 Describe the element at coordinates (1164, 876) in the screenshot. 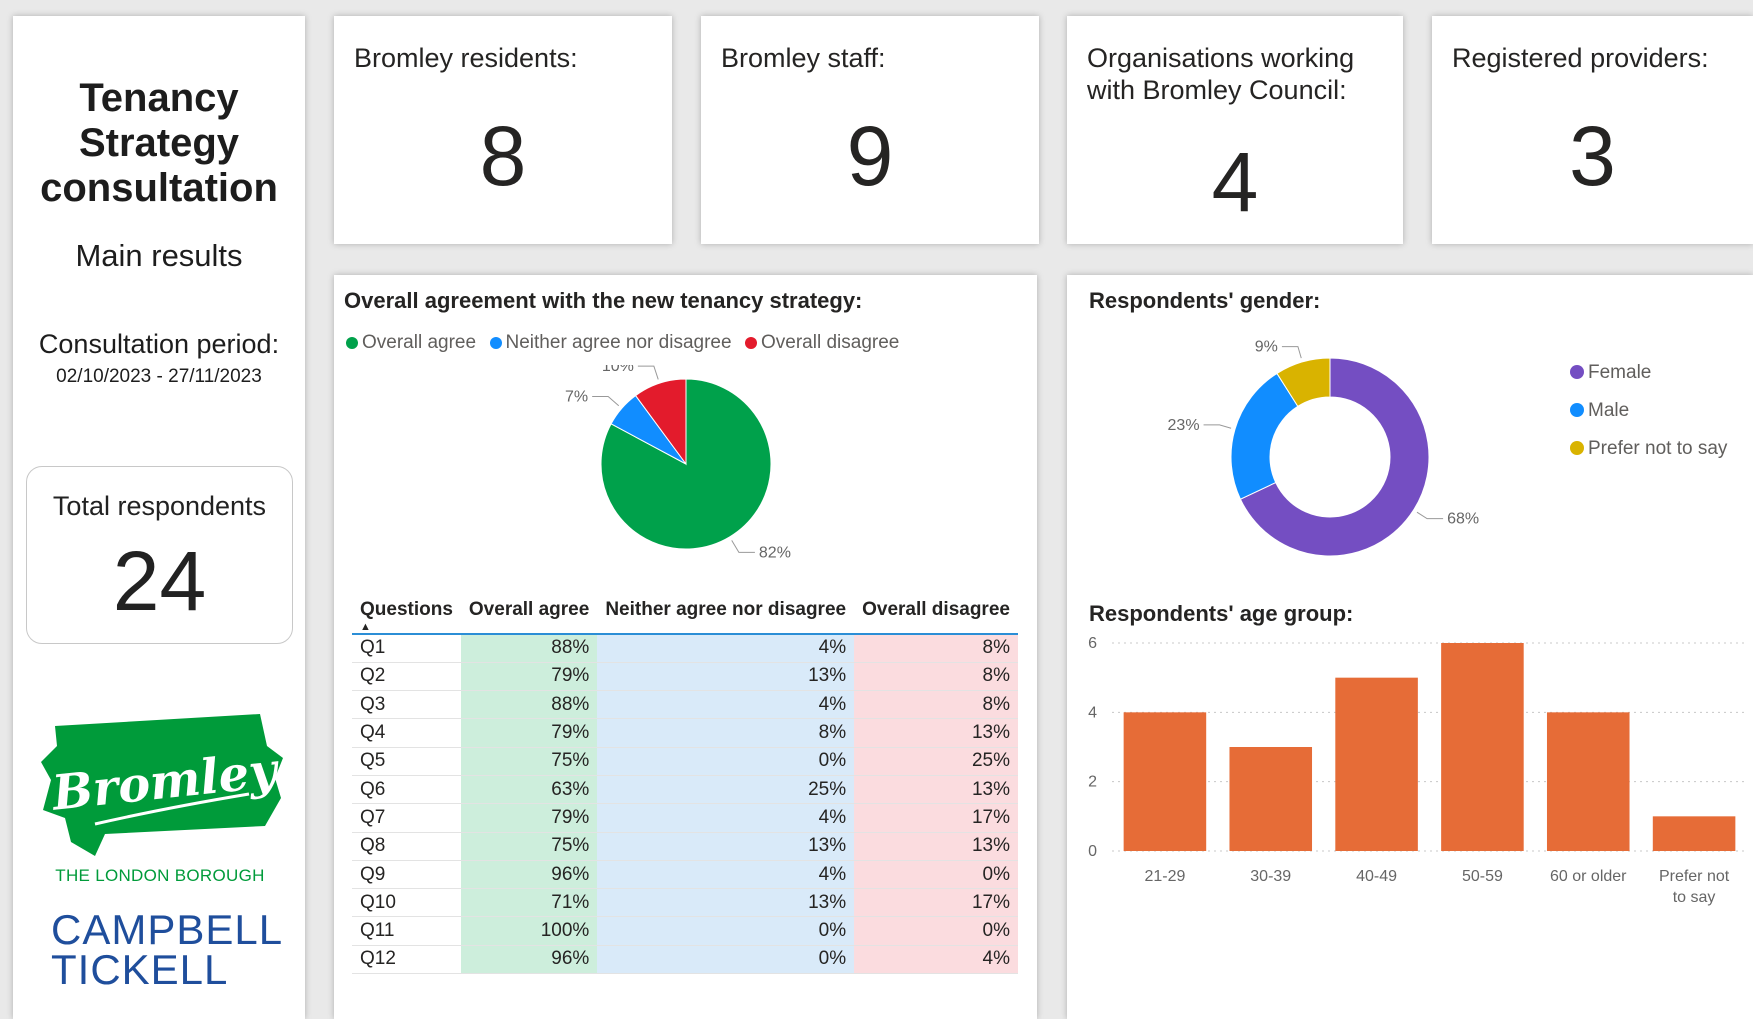

I see `x-tick-label: 21-29` at that location.